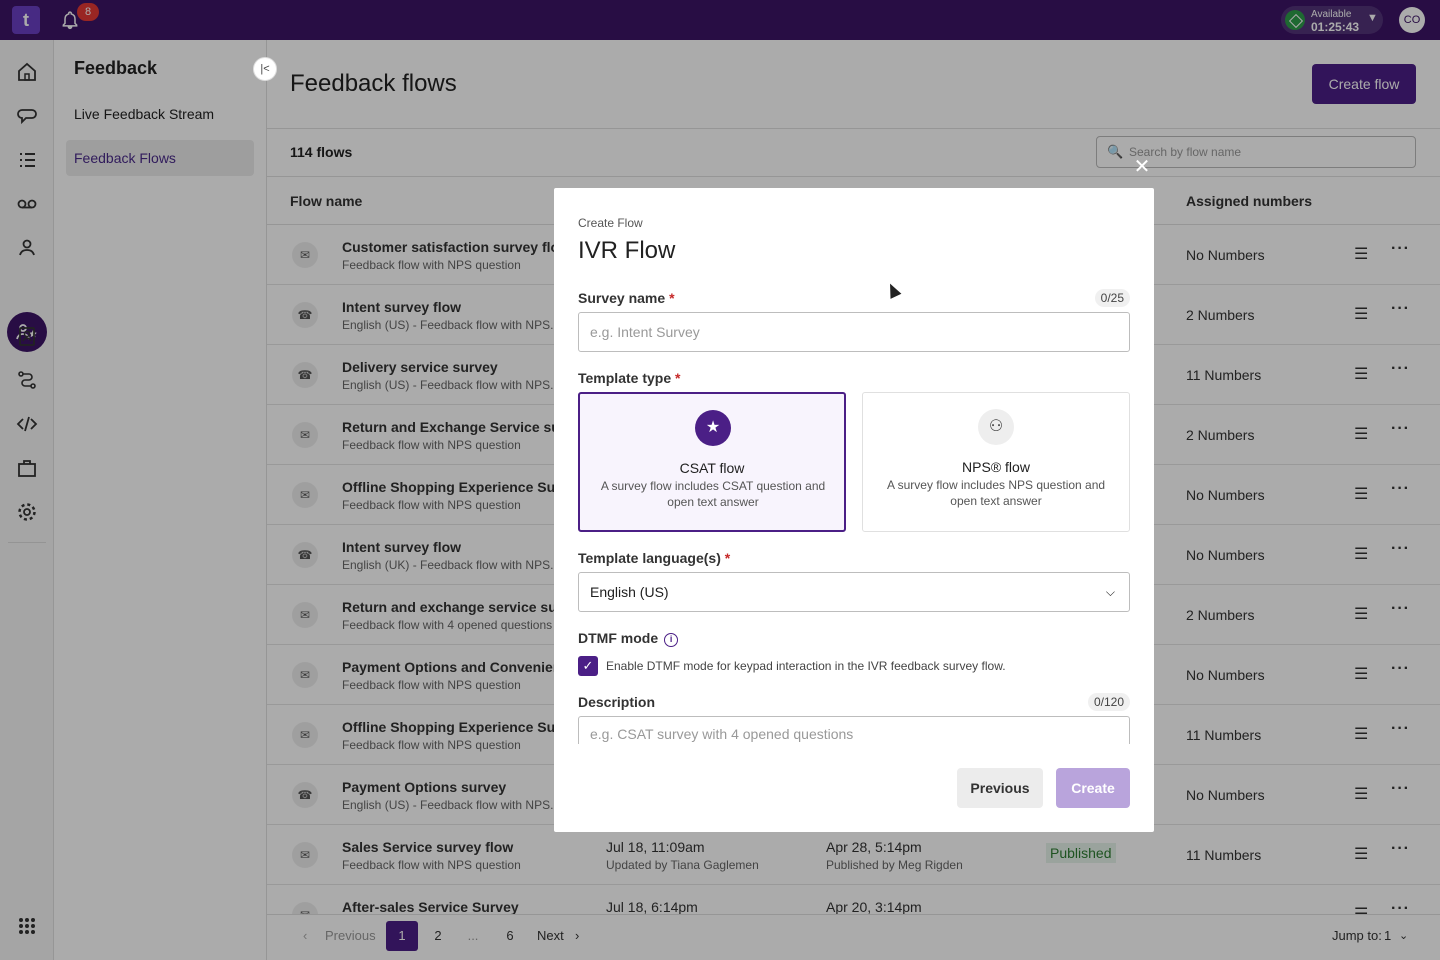 The image size is (1440, 960). I want to click on create-button: Create, so click(1093, 788).